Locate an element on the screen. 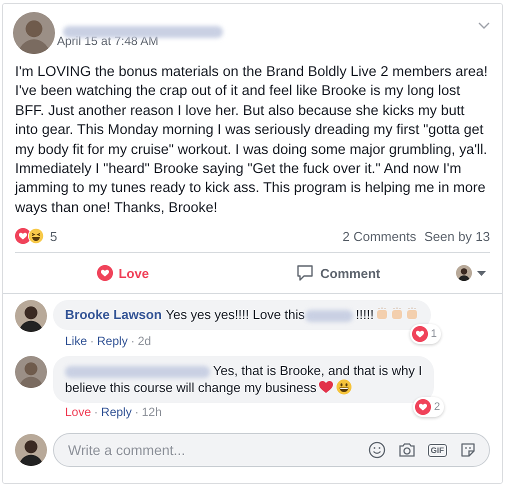 The height and width of the screenshot is (486, 505). comment-time: 2d is located at coordinates (145, 341).